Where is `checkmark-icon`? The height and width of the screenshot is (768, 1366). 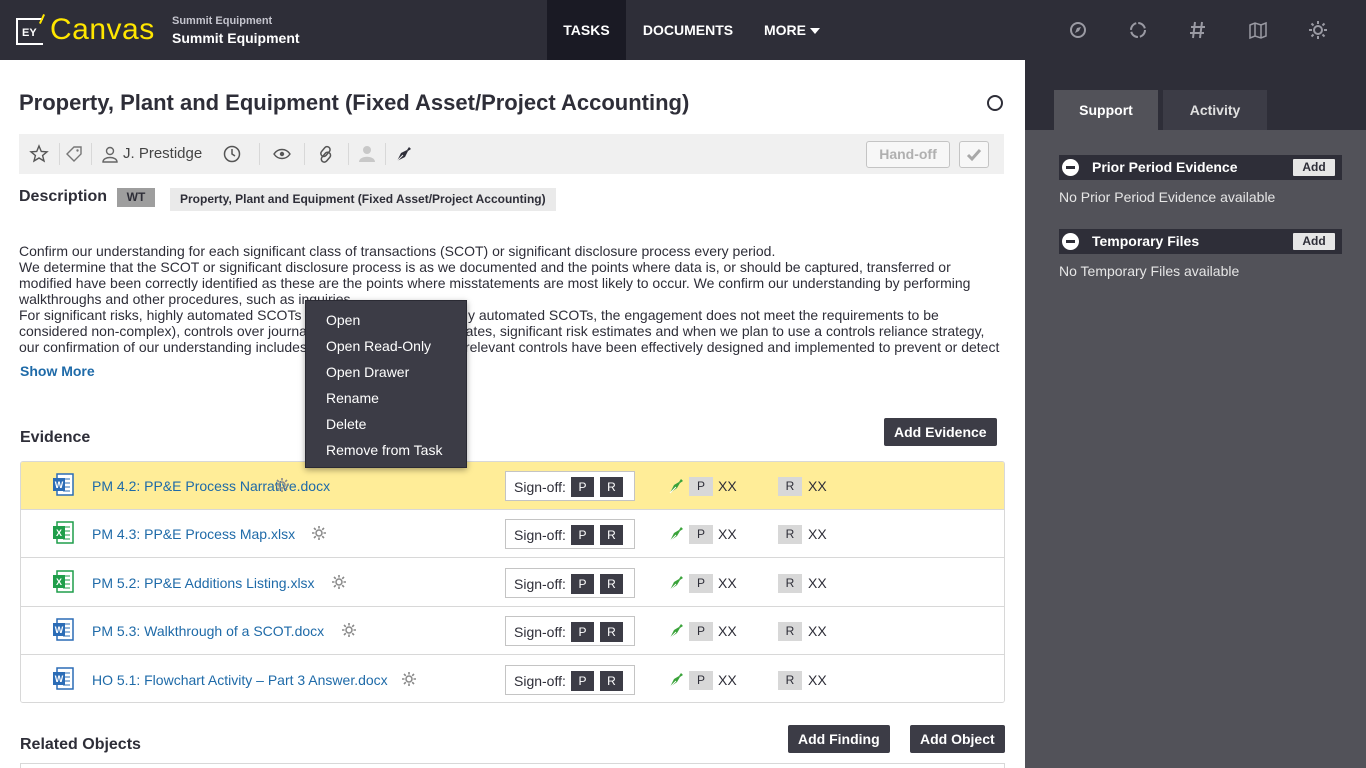 checkmark-icon is located at coordinates (974, 155).